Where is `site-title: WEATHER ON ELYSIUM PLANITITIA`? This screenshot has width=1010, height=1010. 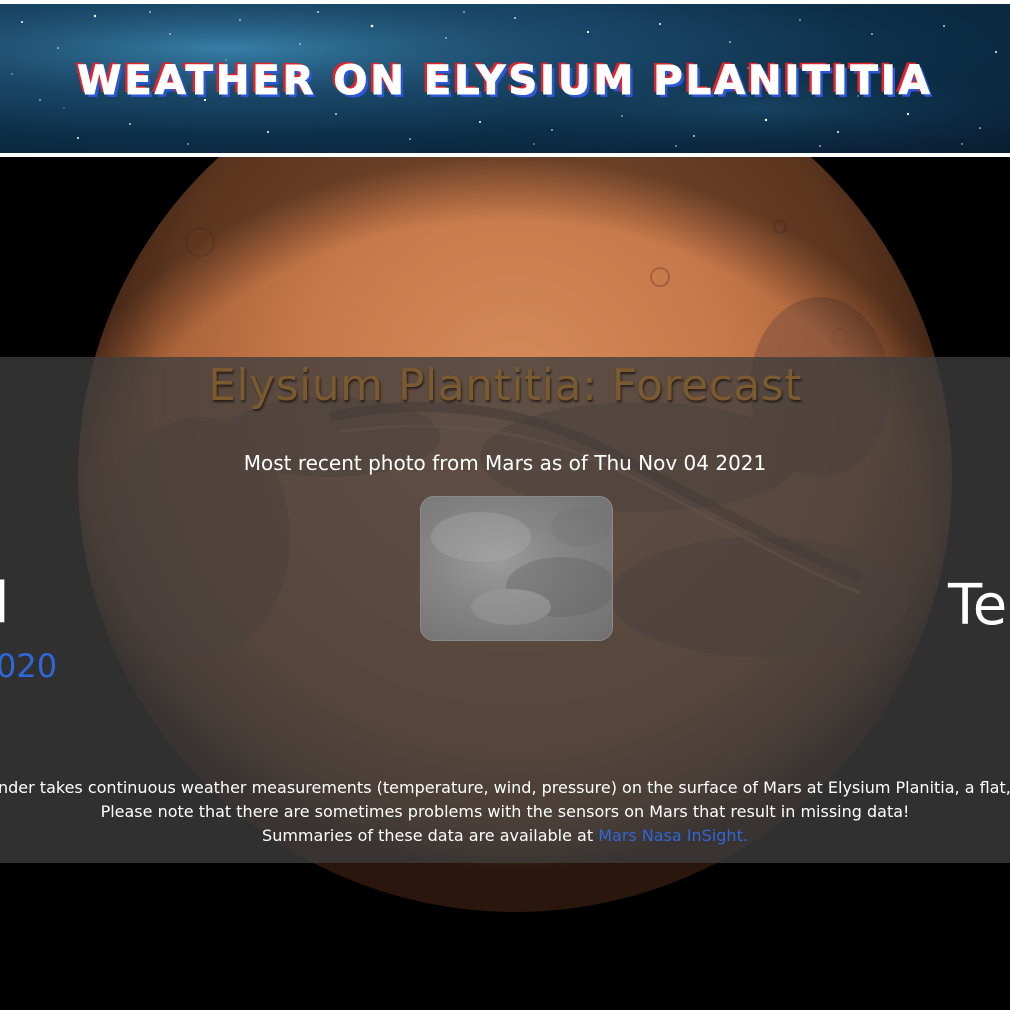 site-title: WEATHER ON ELYSIUM PLANITITIA is located at coordinates (505, 81).